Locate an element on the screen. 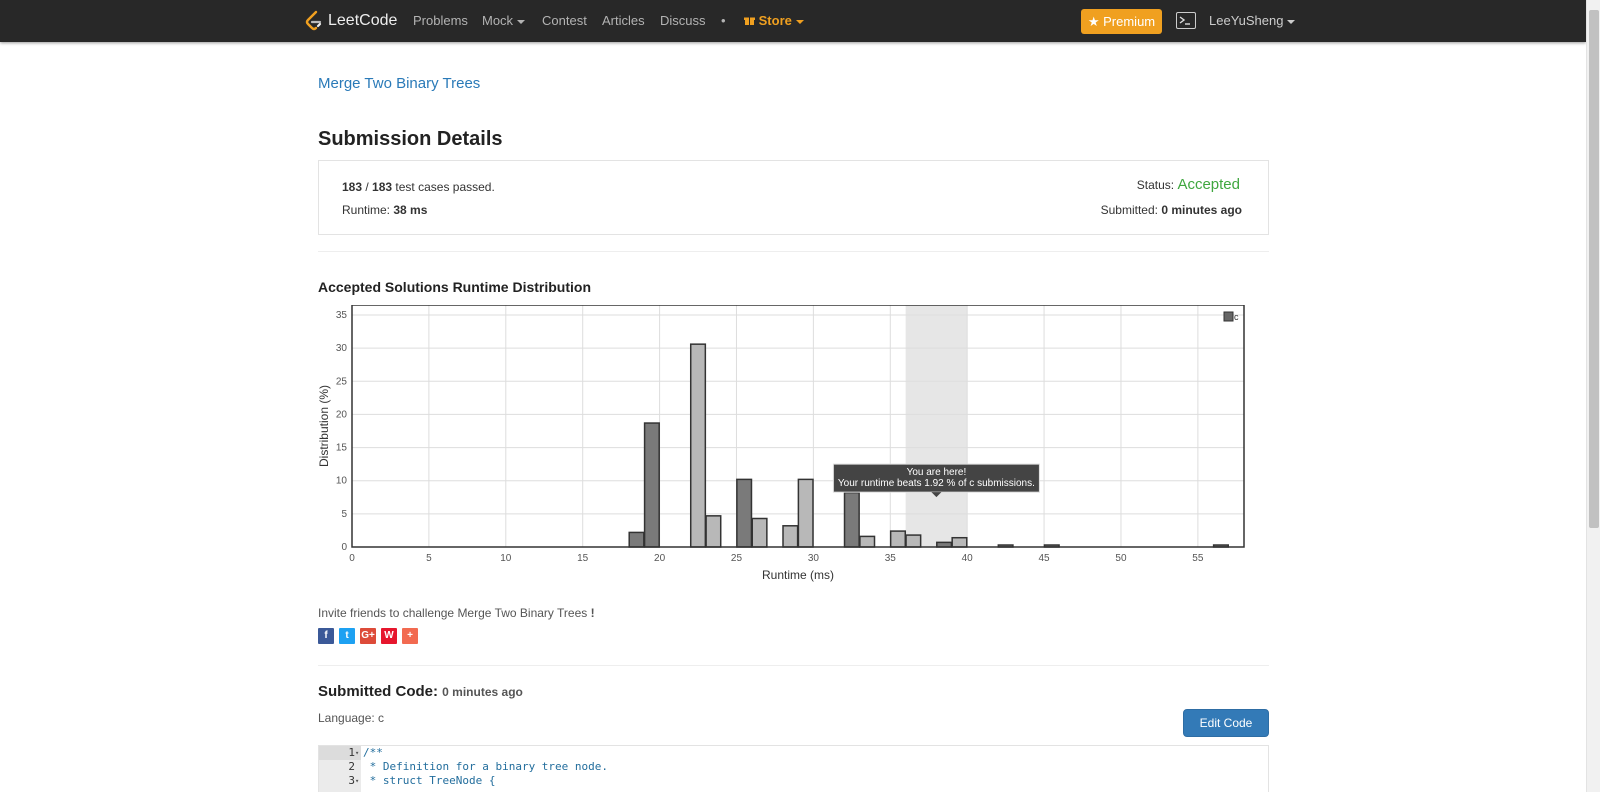 The height and width of the screenshot is (792, 1600). nav-contest: Contest is located at coordinates (564, 20).